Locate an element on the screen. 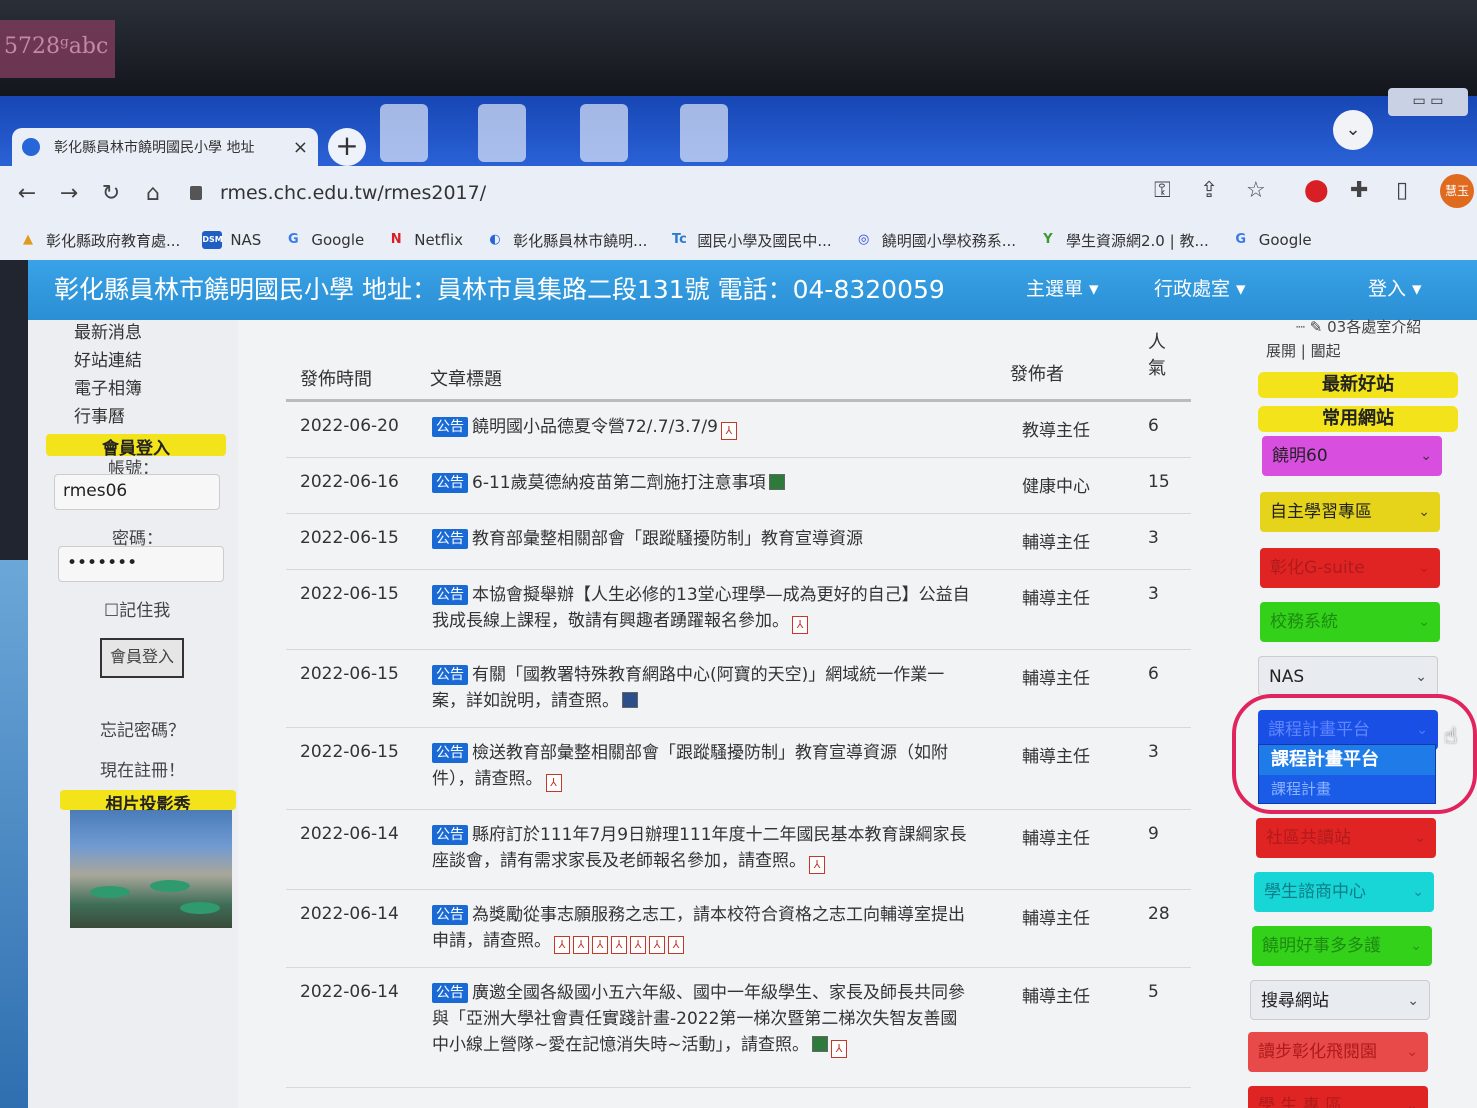 The width and height of the screenshot is (1477, 1108). side-panel-icon: ▯ is located at coordinates (1402, 190).